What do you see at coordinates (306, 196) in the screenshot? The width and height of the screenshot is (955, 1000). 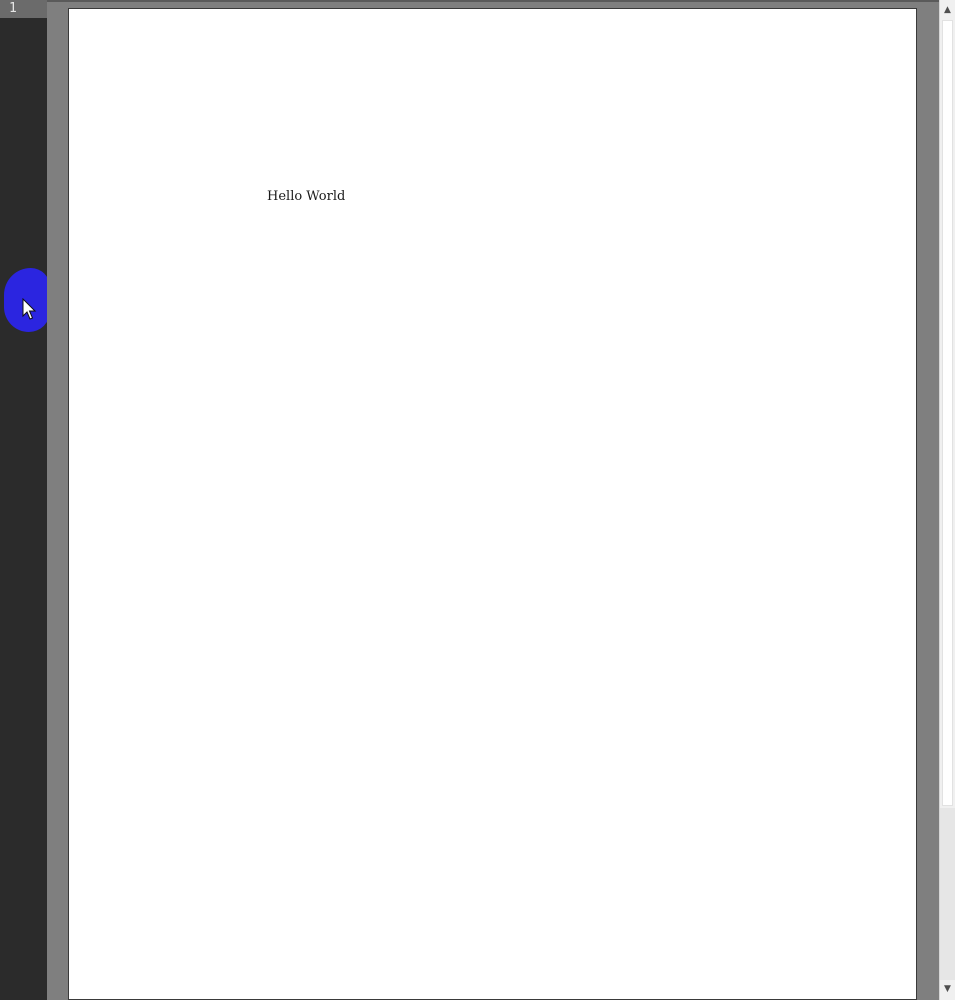 I see `page-text: Hello World` at bounding box center [306, 196].